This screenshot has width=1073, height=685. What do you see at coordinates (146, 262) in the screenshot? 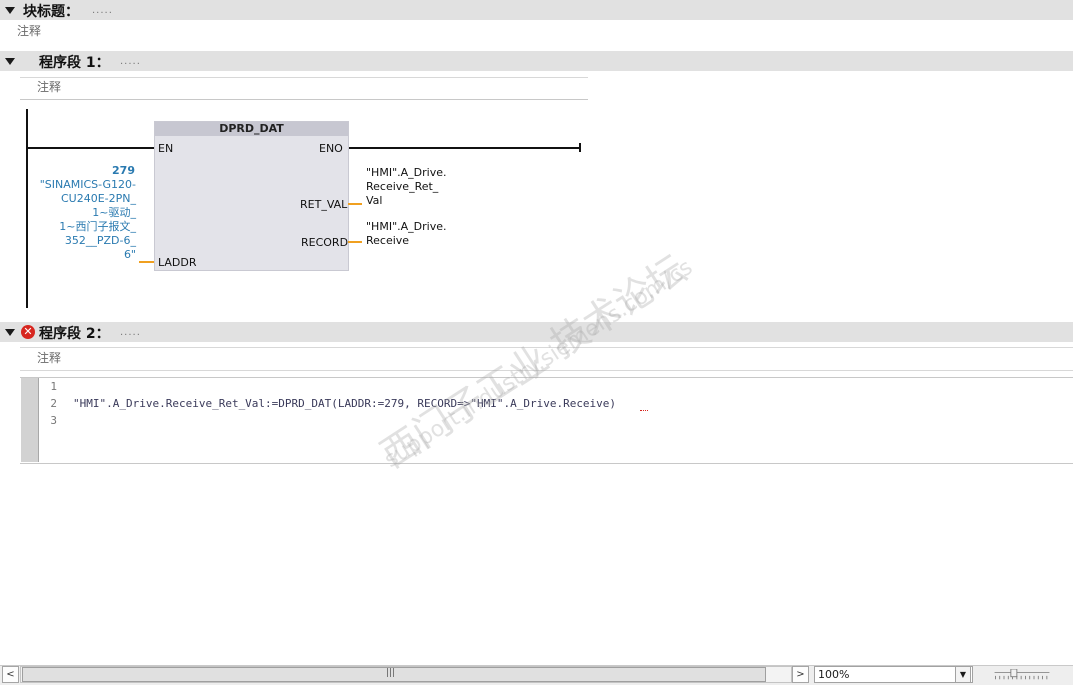
I see `laddr-lead` at bounding box center [146, 262].